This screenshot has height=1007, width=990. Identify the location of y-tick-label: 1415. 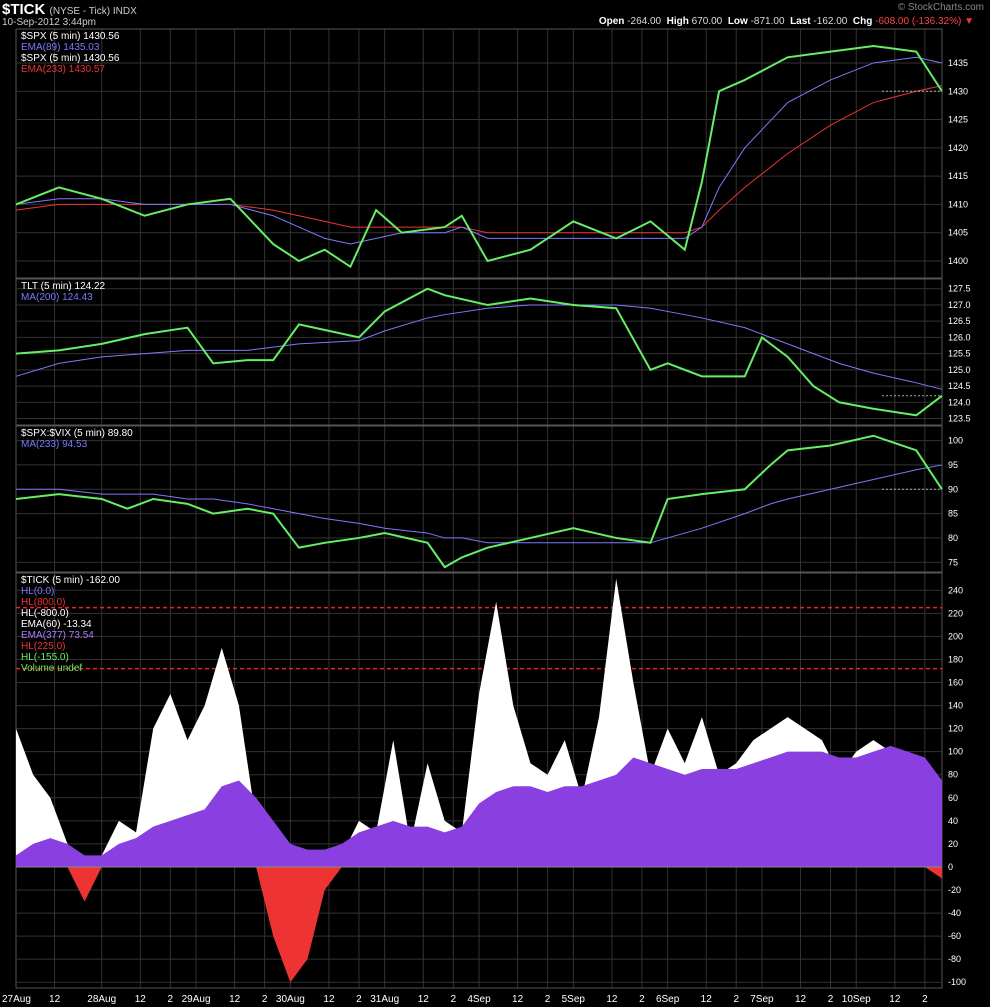
(958, 176).